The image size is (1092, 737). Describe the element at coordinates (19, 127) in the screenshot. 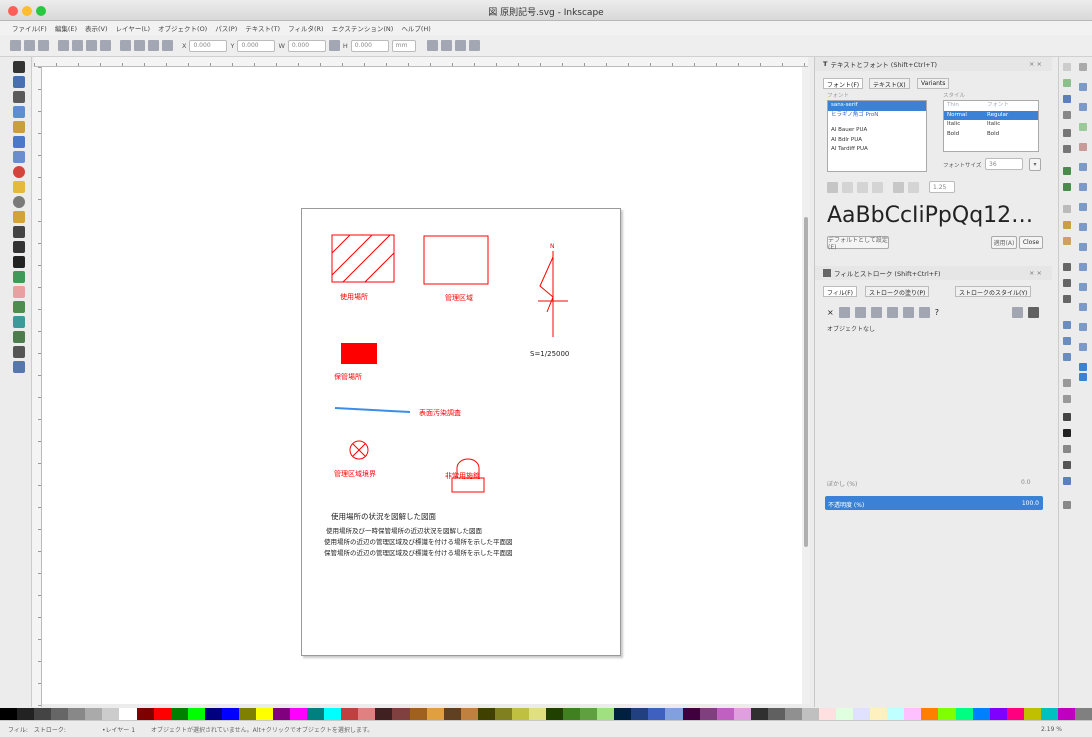

I see `measure-tool-icon` at that location.